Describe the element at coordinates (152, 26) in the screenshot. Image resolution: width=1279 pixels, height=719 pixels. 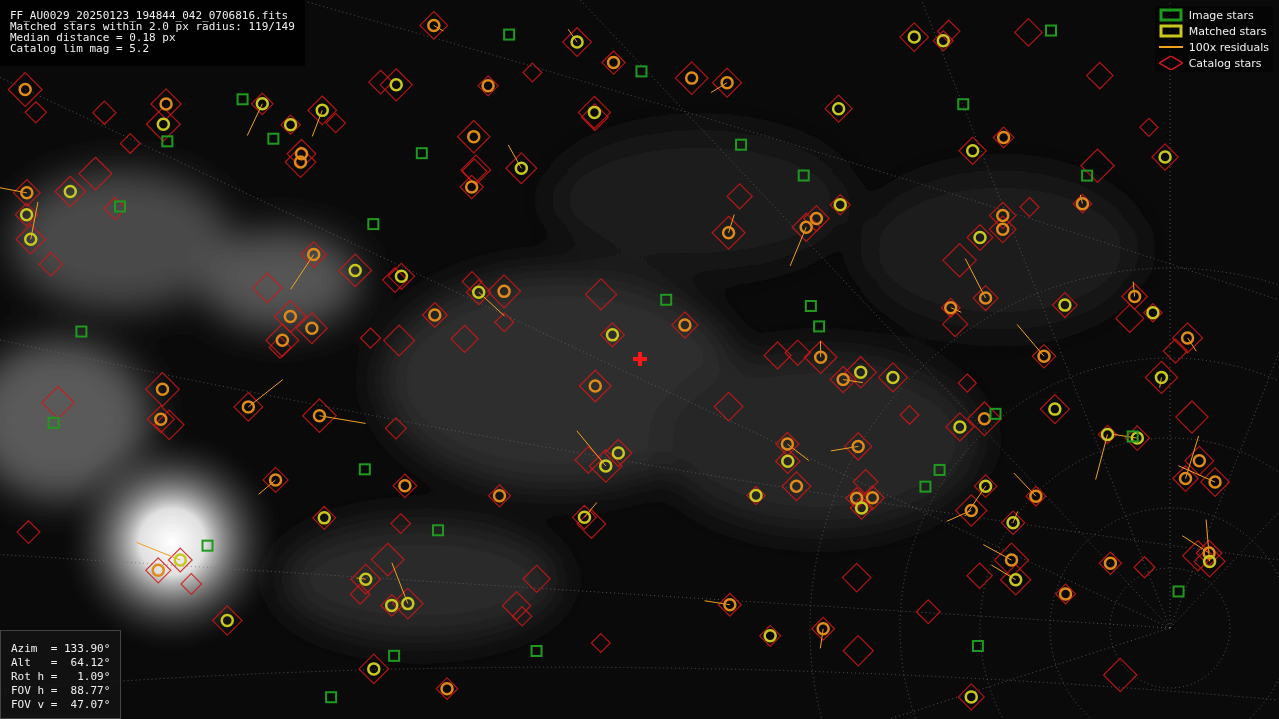
I see `info-text: Matched stars within 2.0 px radius: 119/149` at that location.